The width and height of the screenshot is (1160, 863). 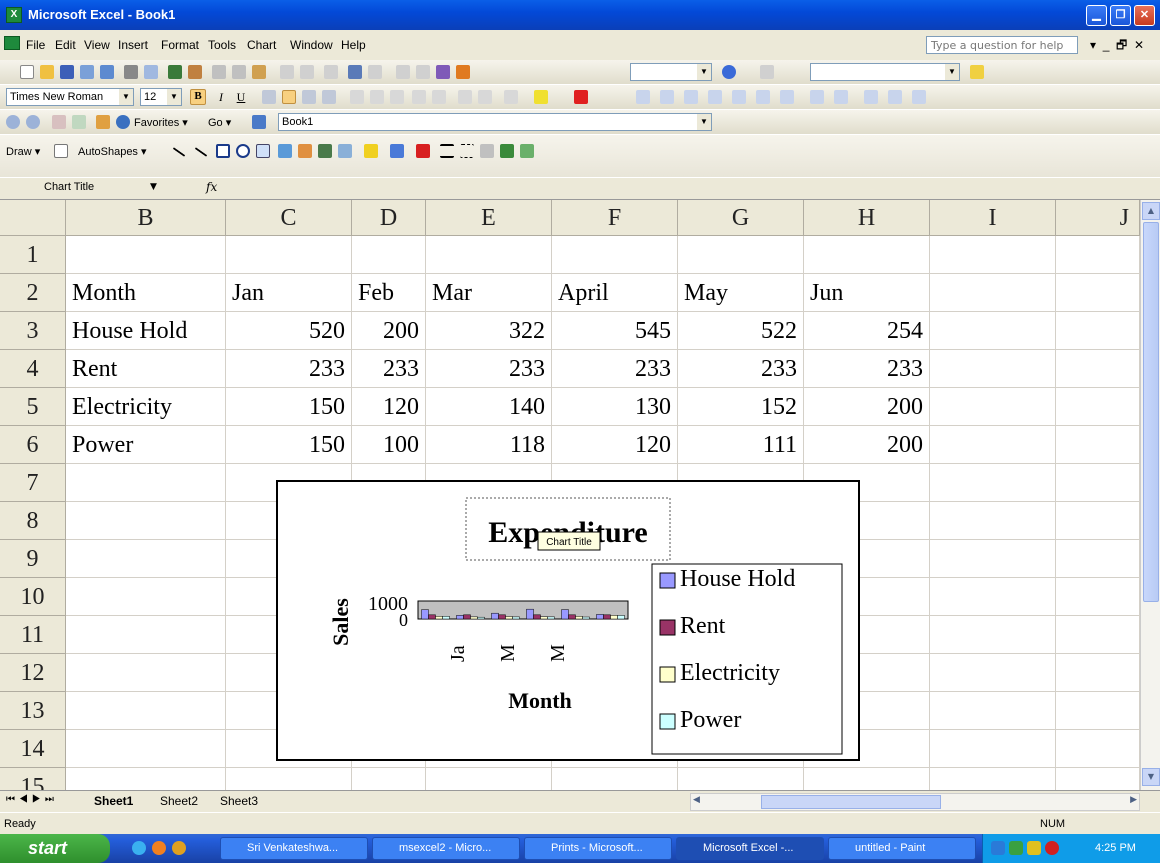 What do you see at coordinates (61, 151) in the screenshot?
I see `select-objects-icon` at bounding box center [61, 151].